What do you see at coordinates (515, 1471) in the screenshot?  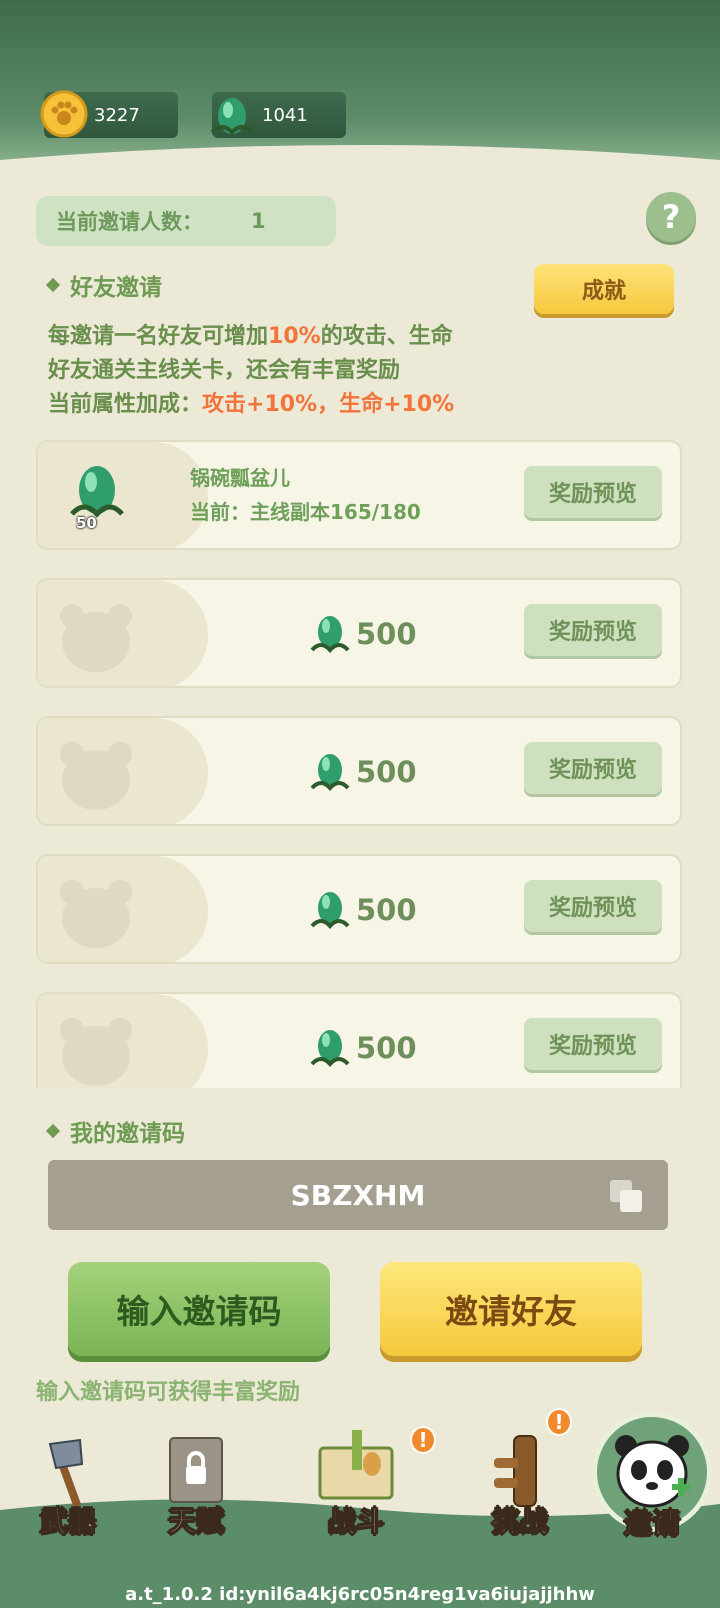 I see `wooden-post-icon` at bounding box center [515, 1471].